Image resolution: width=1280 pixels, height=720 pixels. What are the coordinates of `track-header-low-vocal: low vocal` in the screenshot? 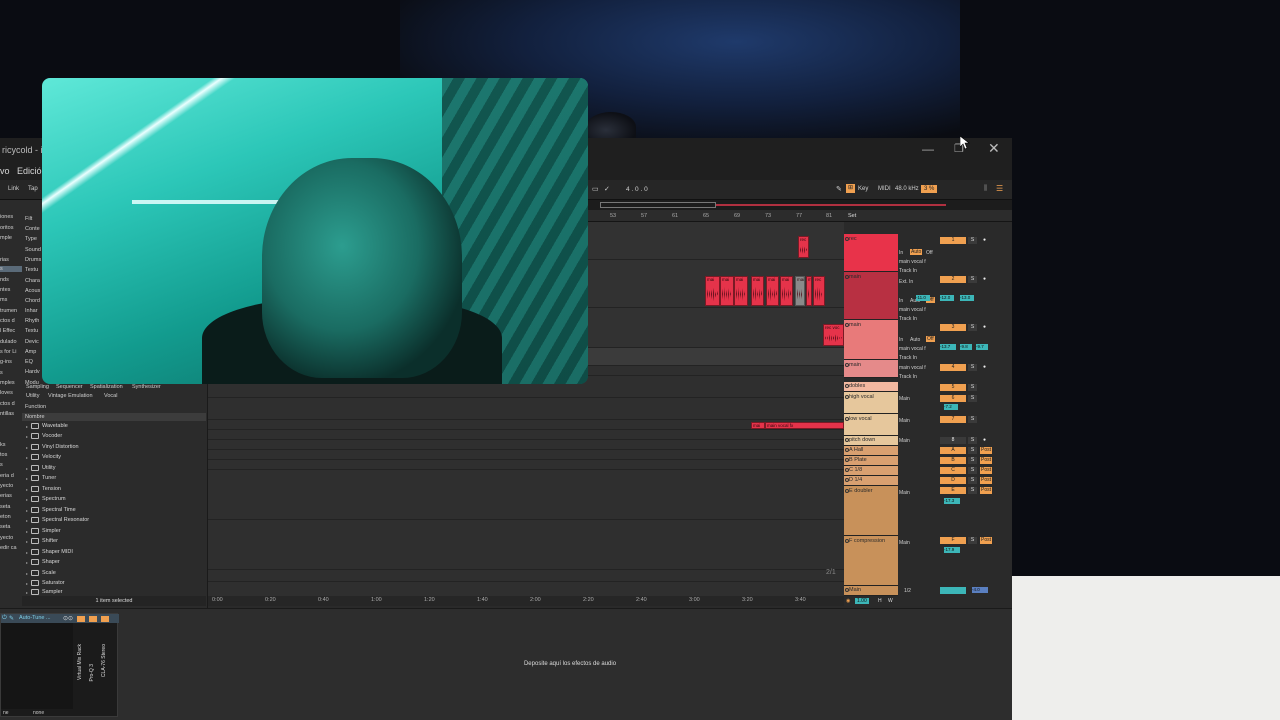 It's located at (871, 425).